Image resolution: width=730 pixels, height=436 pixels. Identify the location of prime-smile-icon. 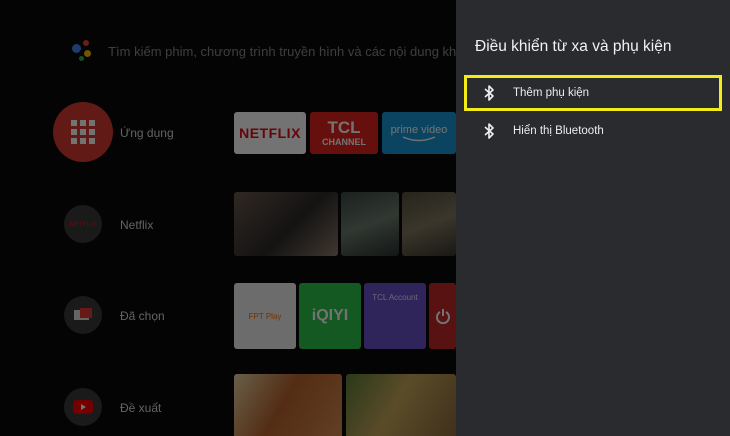
(419, 139).